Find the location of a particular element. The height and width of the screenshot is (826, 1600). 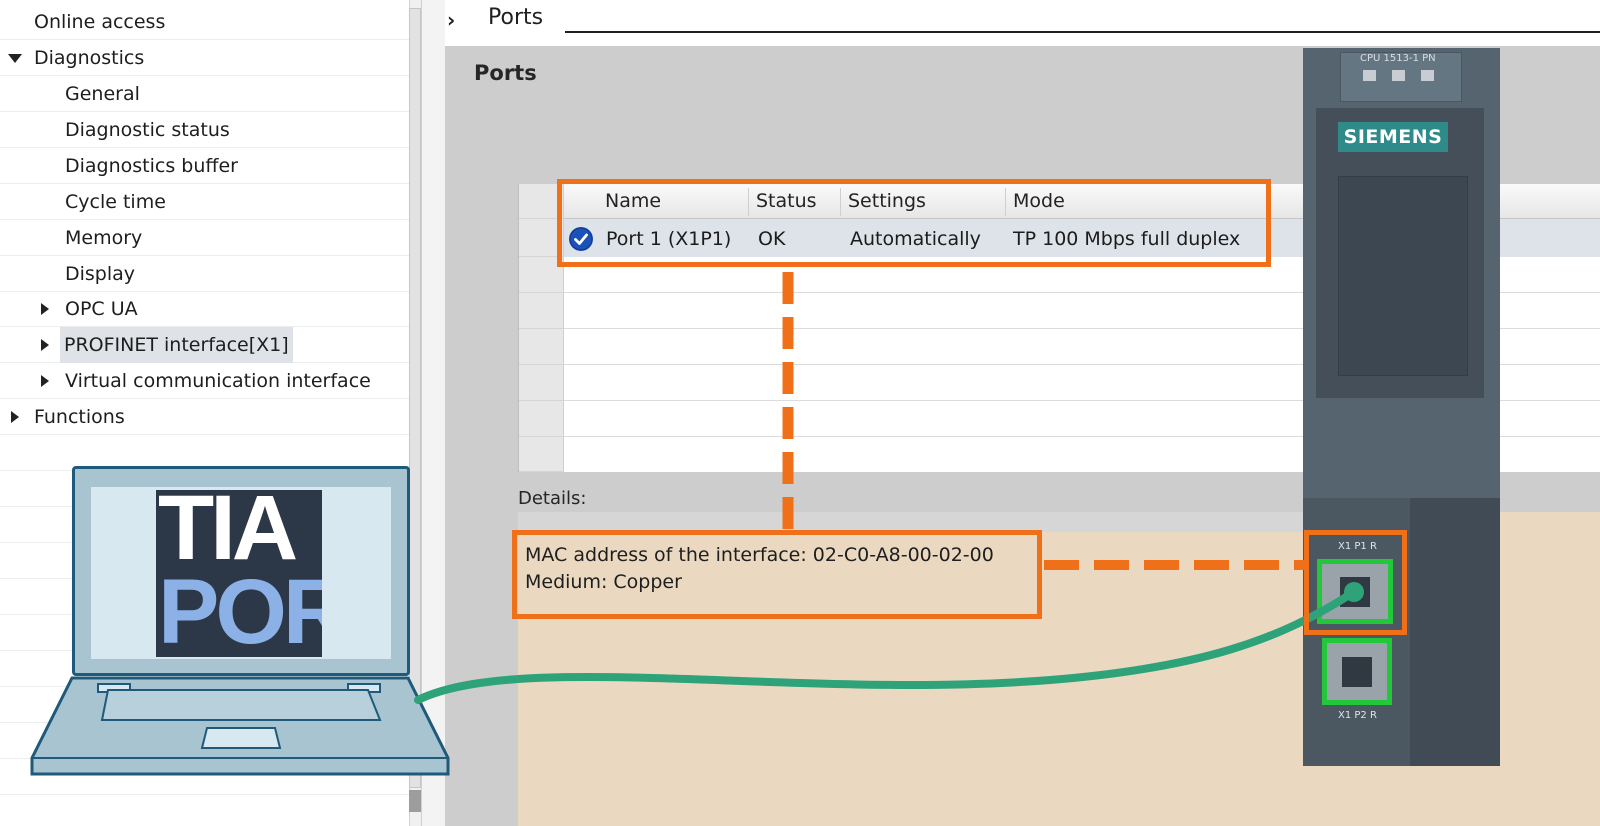

nav-item-label: Memory is located at coordinates (104, 238).